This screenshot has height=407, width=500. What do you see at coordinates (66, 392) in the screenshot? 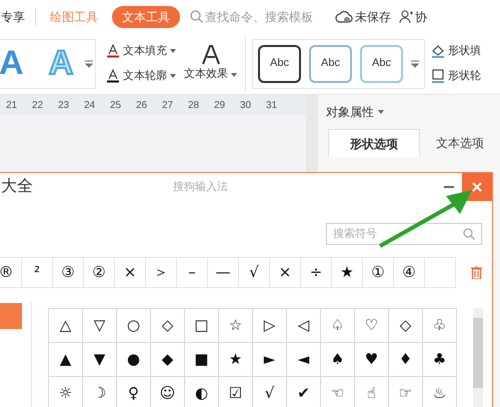
I see `symbol-cell: ☼` at bounding box center [66, 392].